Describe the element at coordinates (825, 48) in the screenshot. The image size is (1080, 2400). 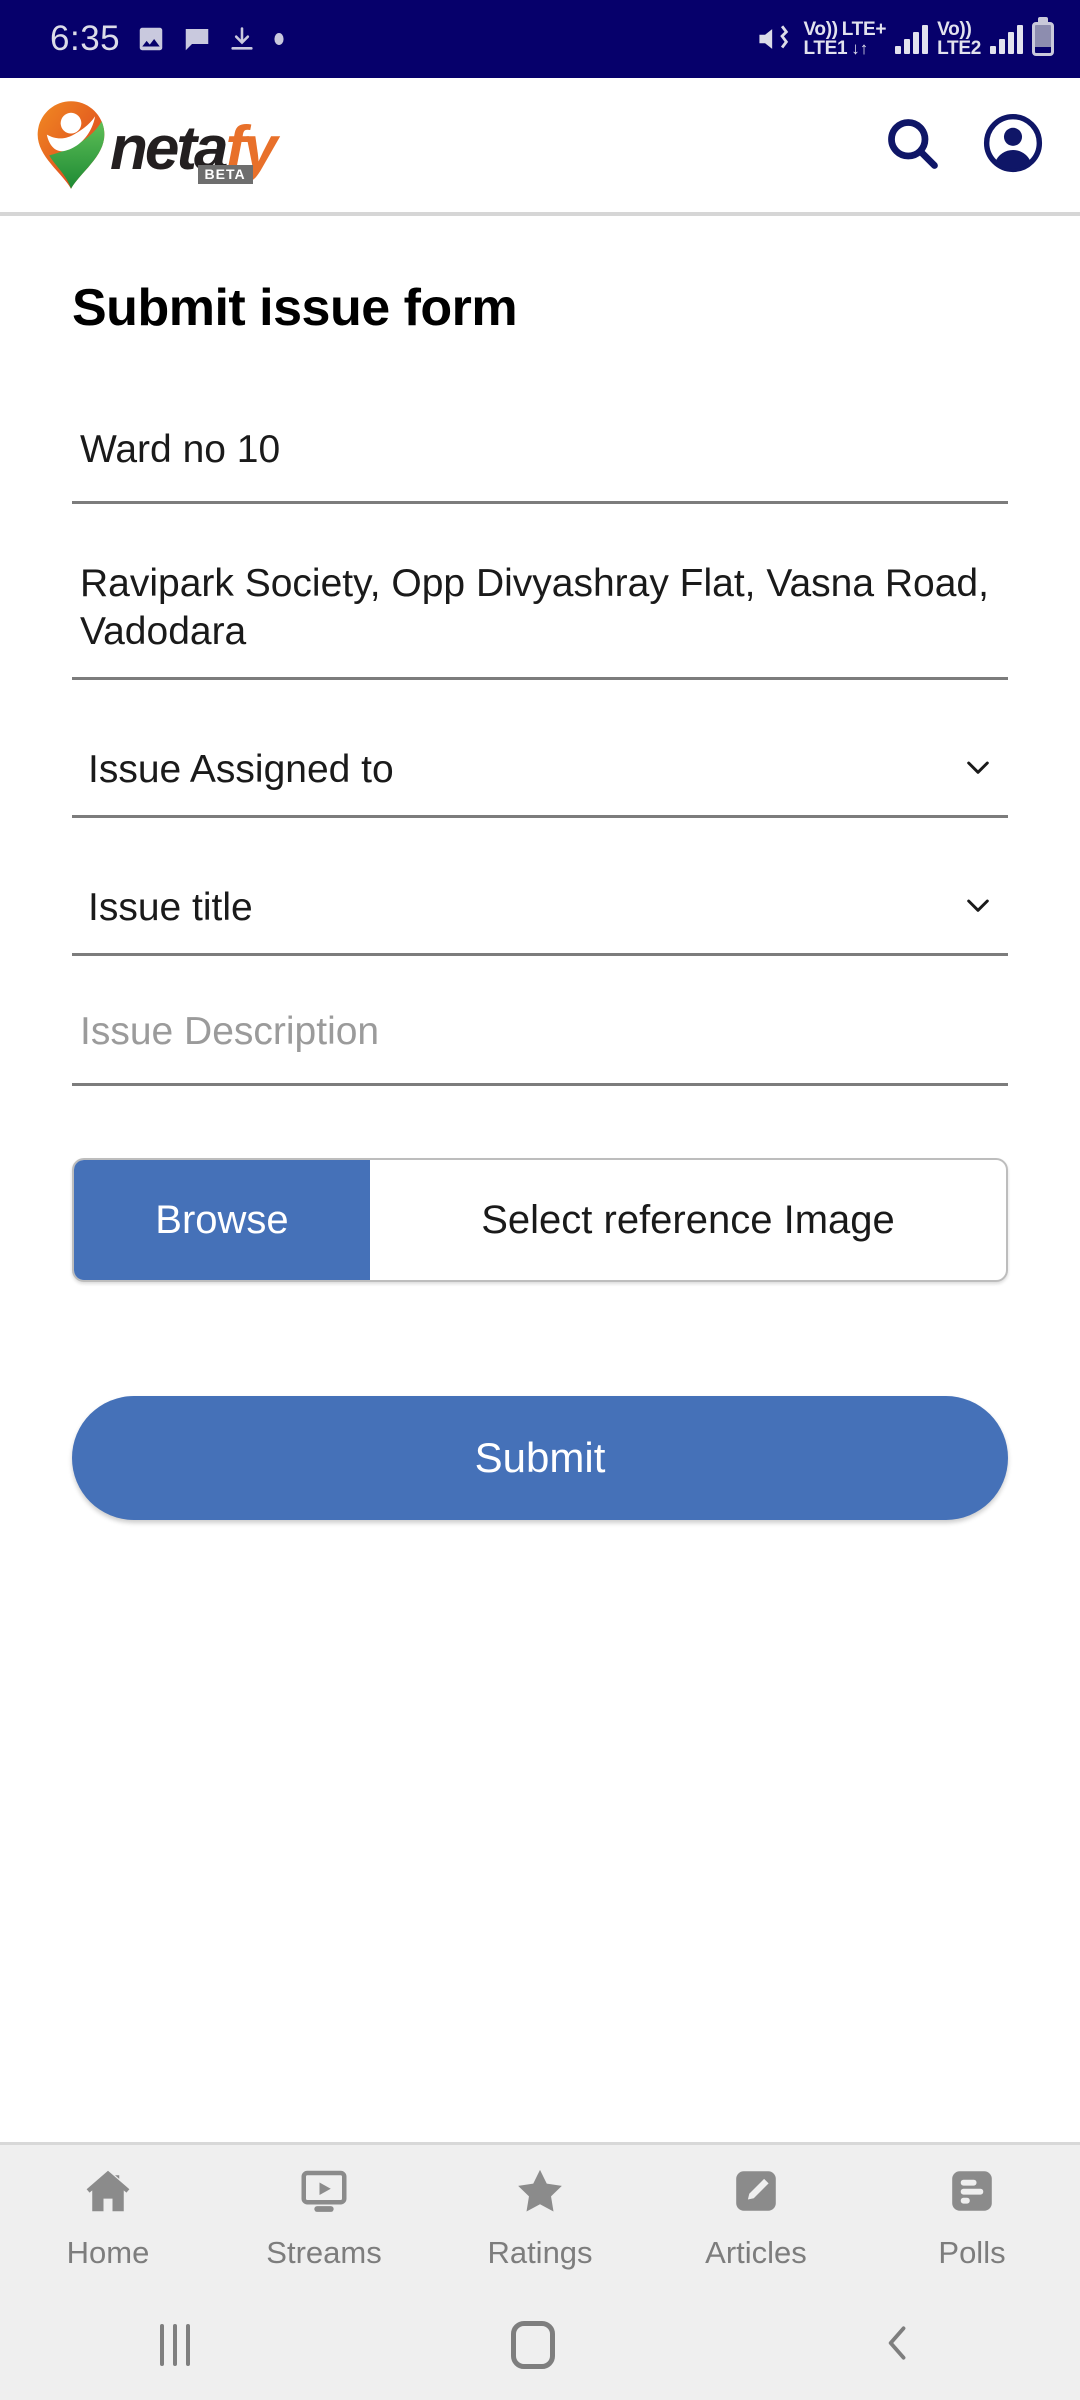
I see `sim1-label: LTE1` at that location.